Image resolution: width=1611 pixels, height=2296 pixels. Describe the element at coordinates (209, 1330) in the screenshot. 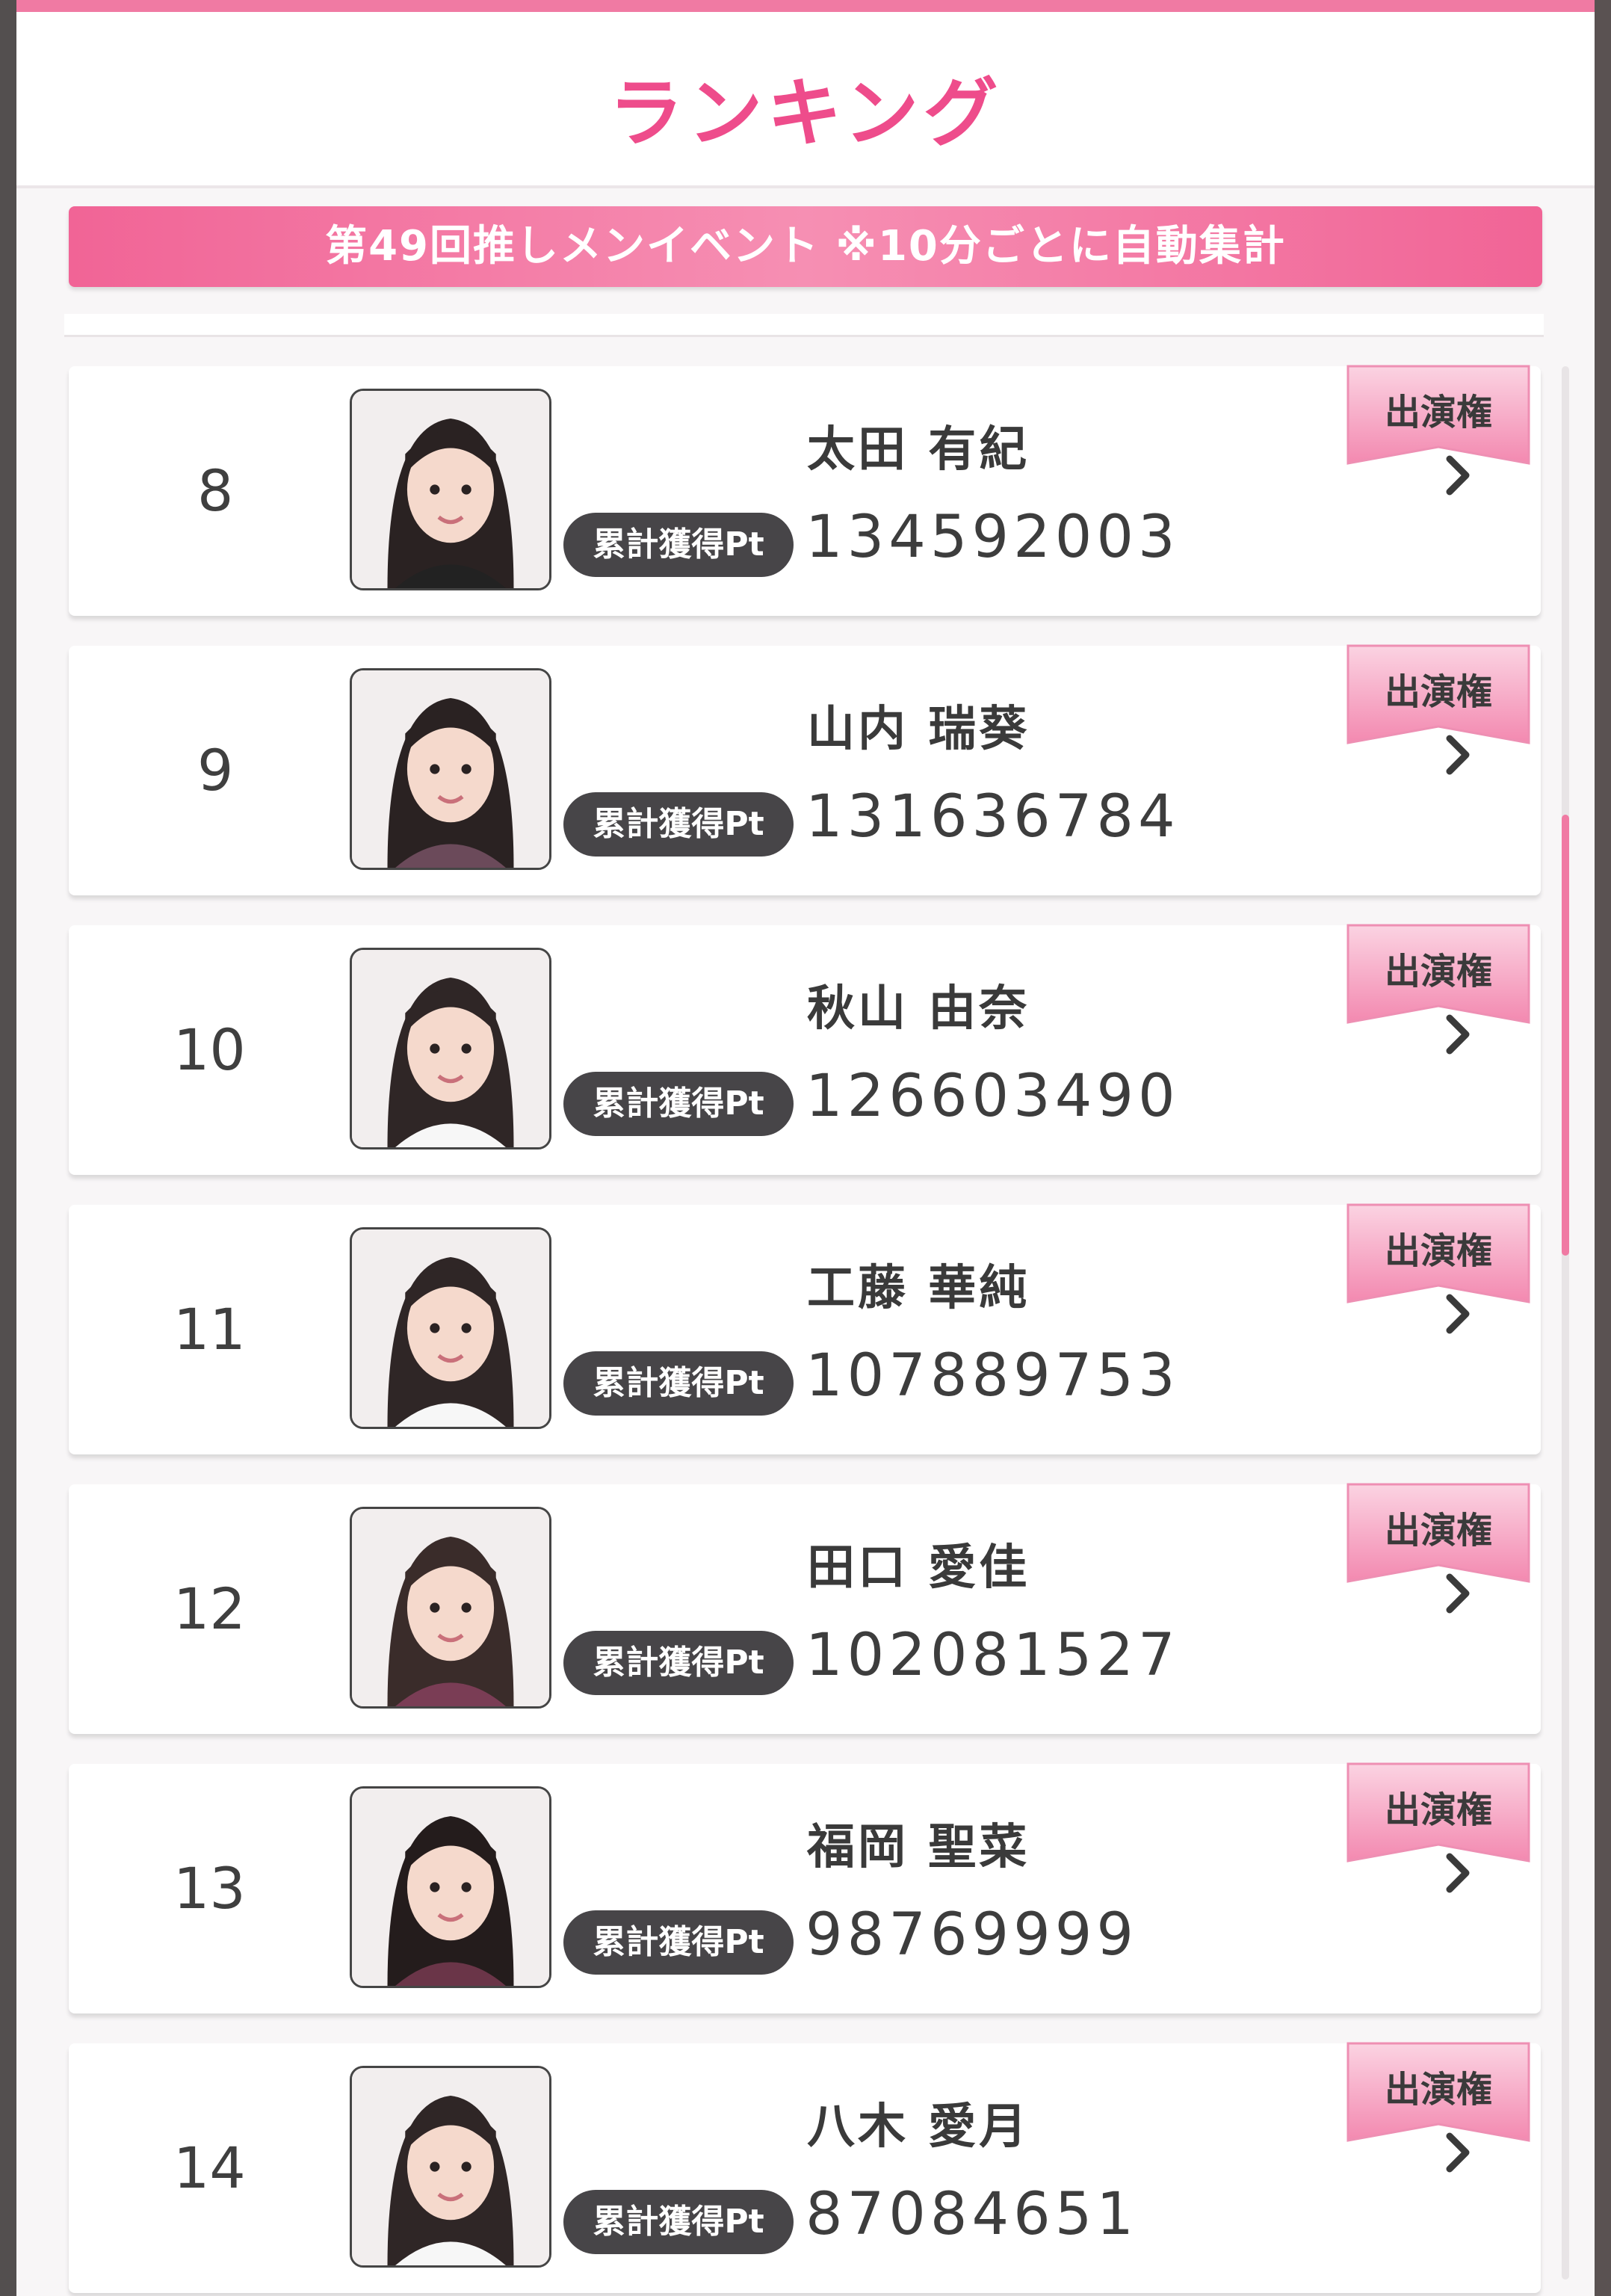

I see `rank-number: 11` at that location.